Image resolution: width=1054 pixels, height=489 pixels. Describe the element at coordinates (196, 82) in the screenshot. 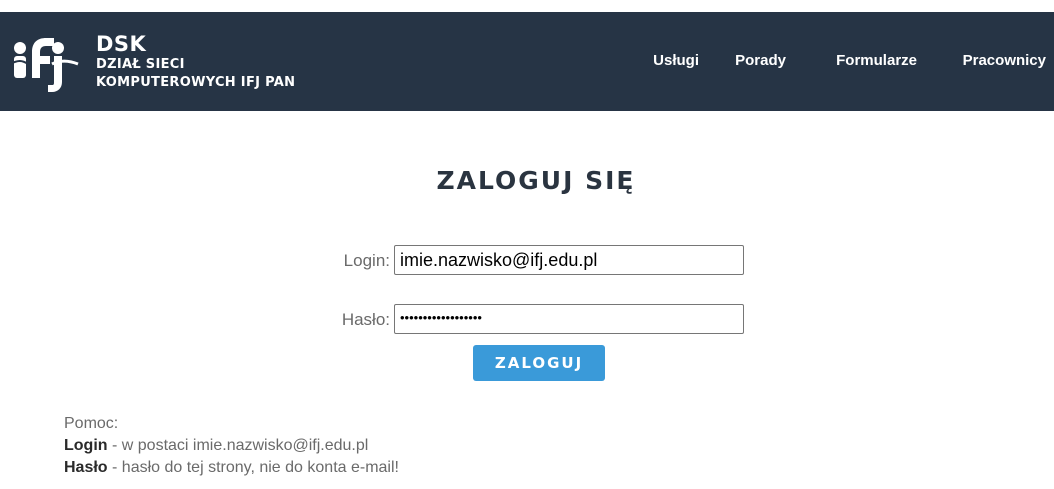

I see `brand-subtitle-line2: KOMPUTEROWYCH IFJ PAN` at that location.